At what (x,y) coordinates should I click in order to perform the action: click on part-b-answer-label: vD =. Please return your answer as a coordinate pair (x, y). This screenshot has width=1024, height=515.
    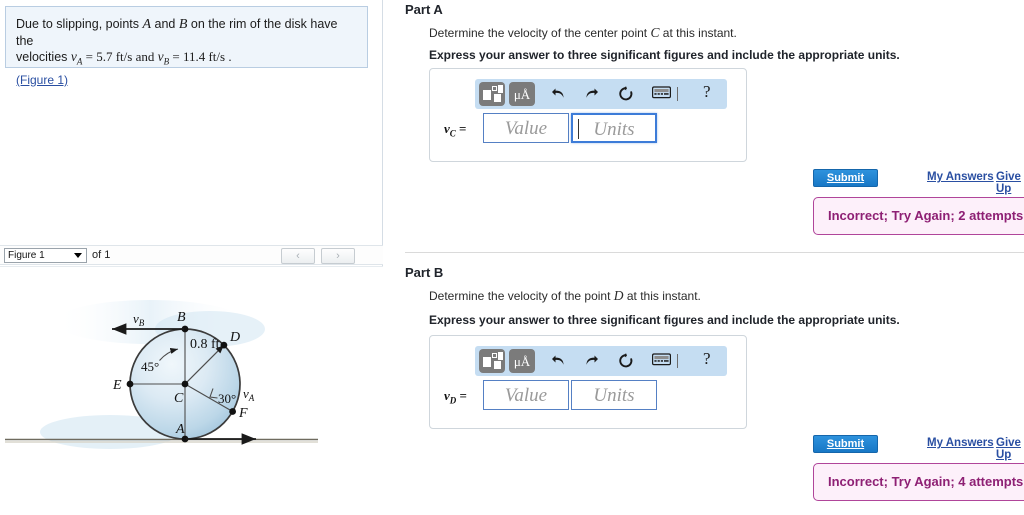
    Looking at the image, I should click on (455, 397).